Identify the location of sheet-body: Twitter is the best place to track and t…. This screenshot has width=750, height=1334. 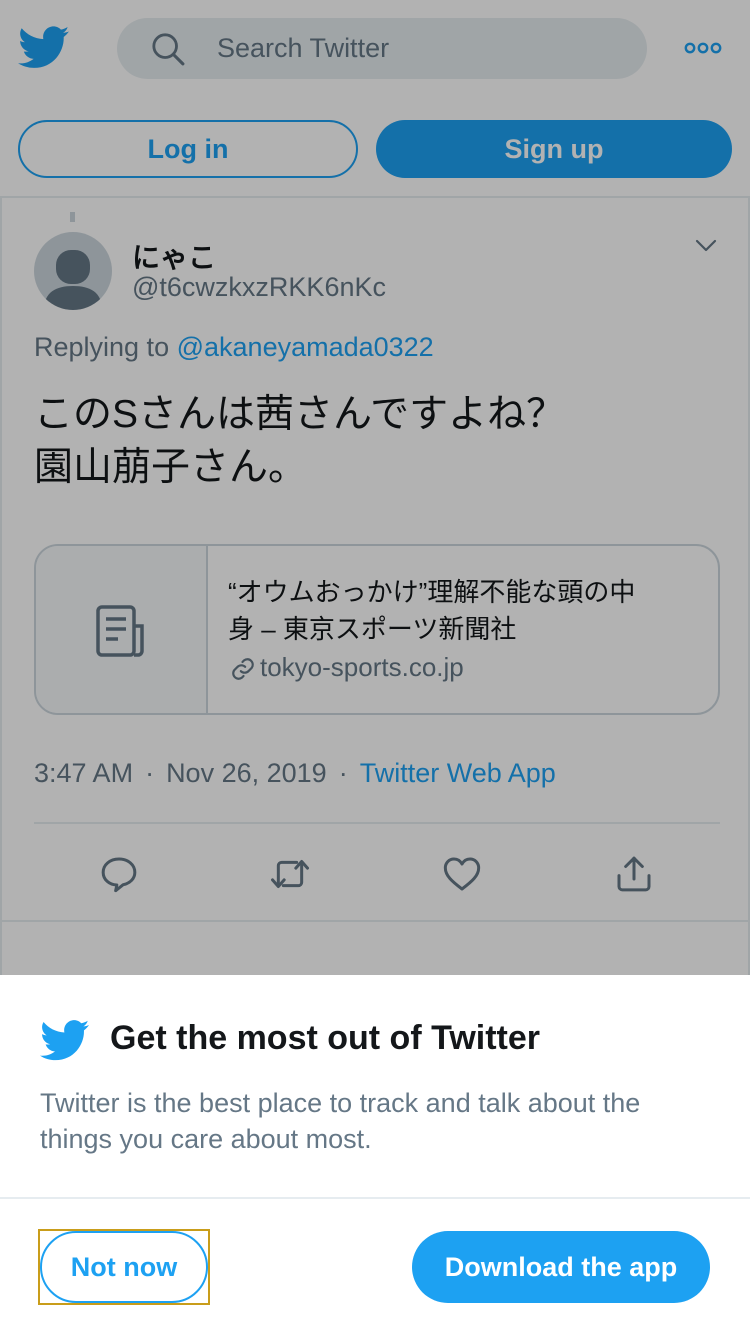
(340, 1121).